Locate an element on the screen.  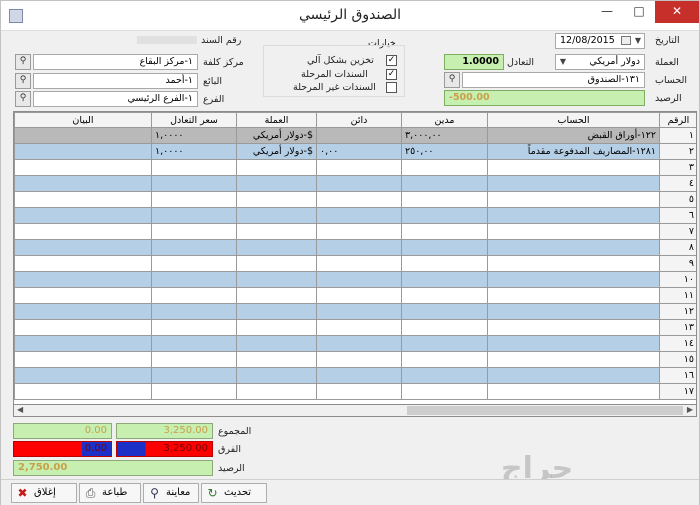
table-cell-num: ٥ is located at coordinates (677, 199).